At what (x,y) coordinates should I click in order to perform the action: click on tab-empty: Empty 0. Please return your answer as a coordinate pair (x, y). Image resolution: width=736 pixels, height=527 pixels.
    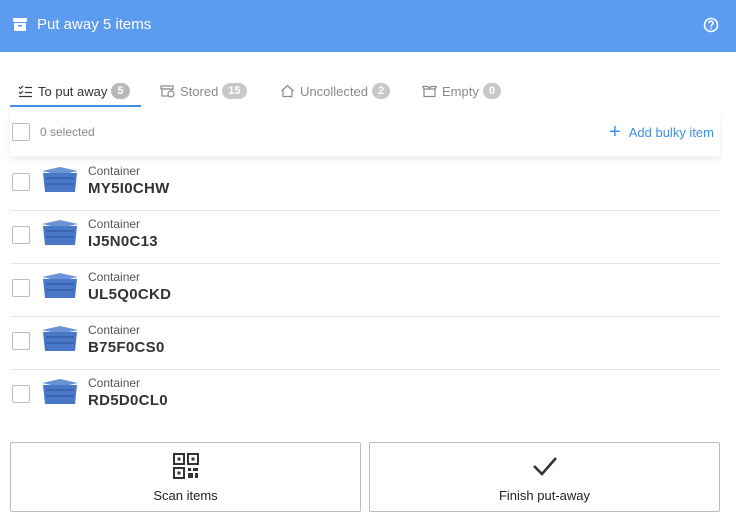
    Looking at the image, I should click on (461, 91).